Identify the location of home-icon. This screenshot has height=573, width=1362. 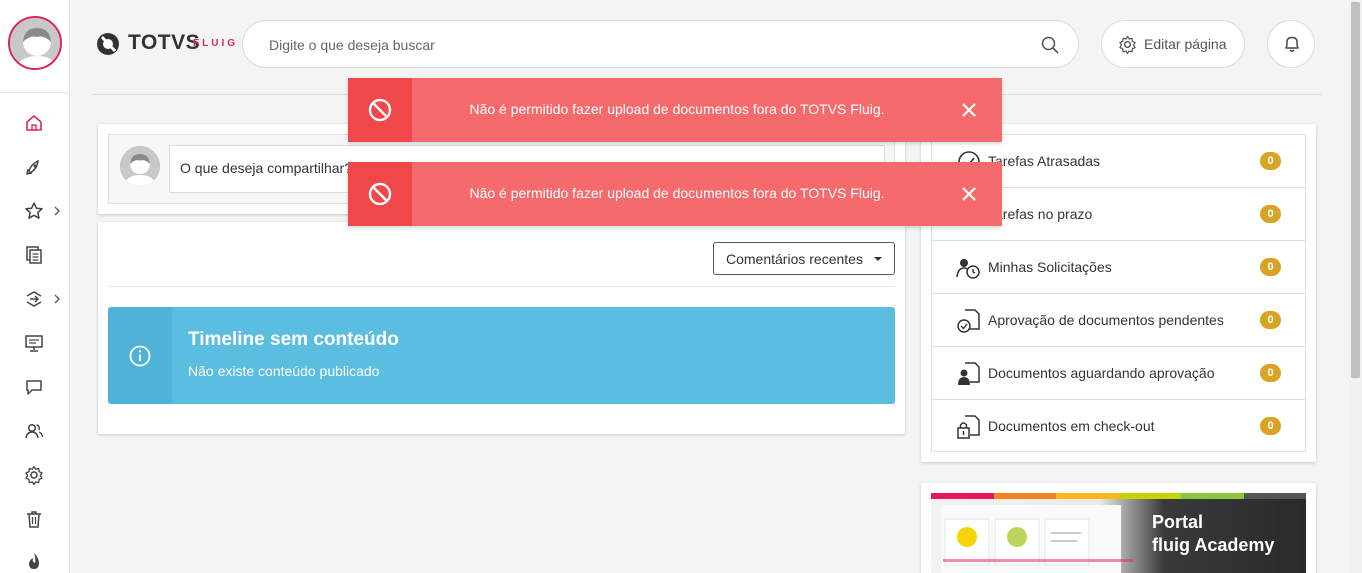
(34, 123).